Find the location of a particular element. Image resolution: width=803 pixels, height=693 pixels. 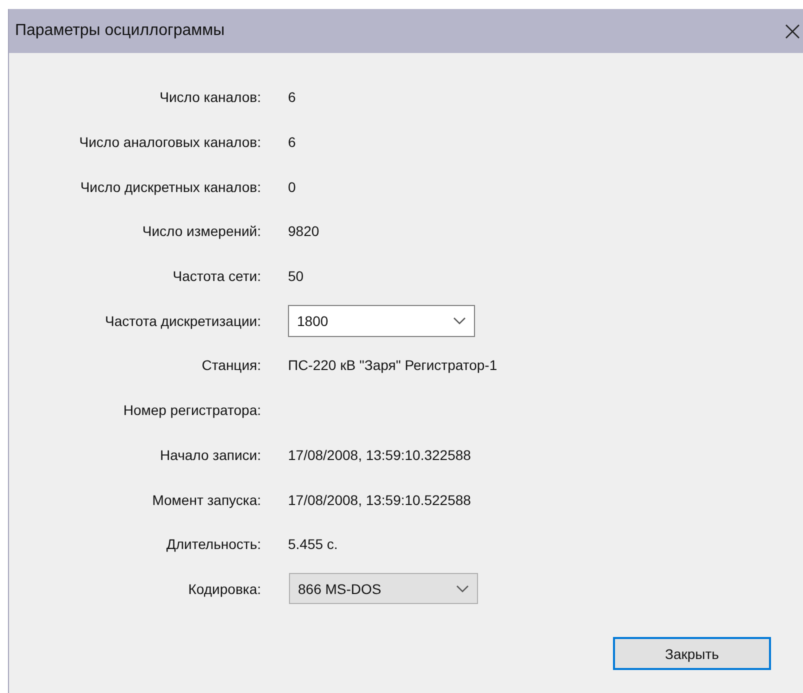

field-label: Начало записи: is located at coordinates (210, 454).